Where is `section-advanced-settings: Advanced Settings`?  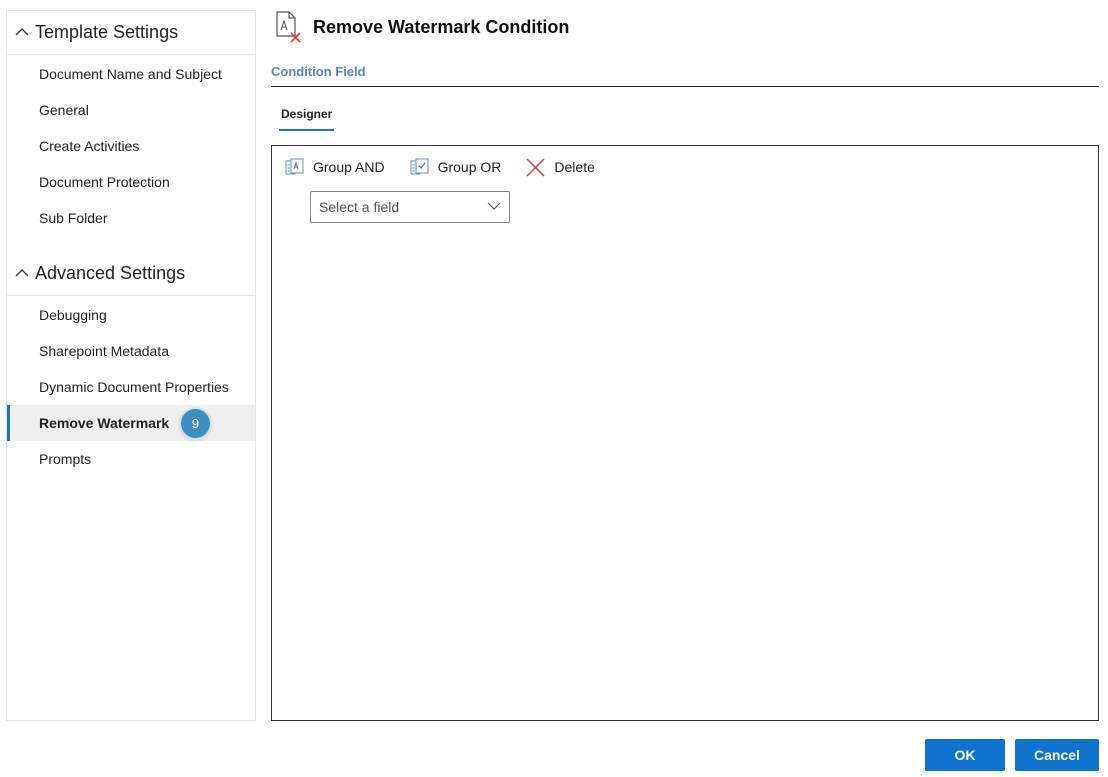 section-advanced-settings: Advanced Settings is located at coordinates (131, 274).